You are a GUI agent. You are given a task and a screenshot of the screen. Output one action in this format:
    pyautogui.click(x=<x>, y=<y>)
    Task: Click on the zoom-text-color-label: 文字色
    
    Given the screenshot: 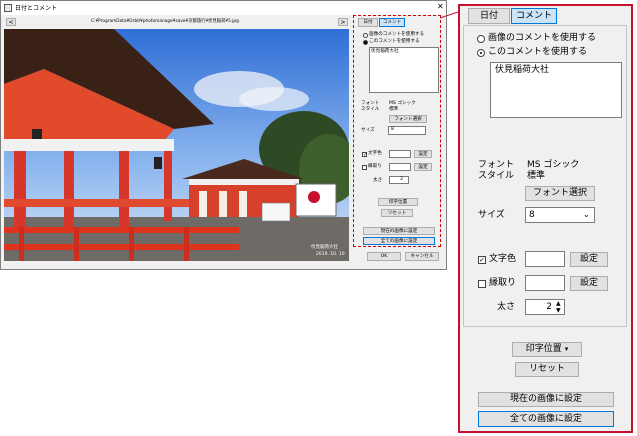 What is the action you would take?
    pyautogui.click(x=503, y=259)
    